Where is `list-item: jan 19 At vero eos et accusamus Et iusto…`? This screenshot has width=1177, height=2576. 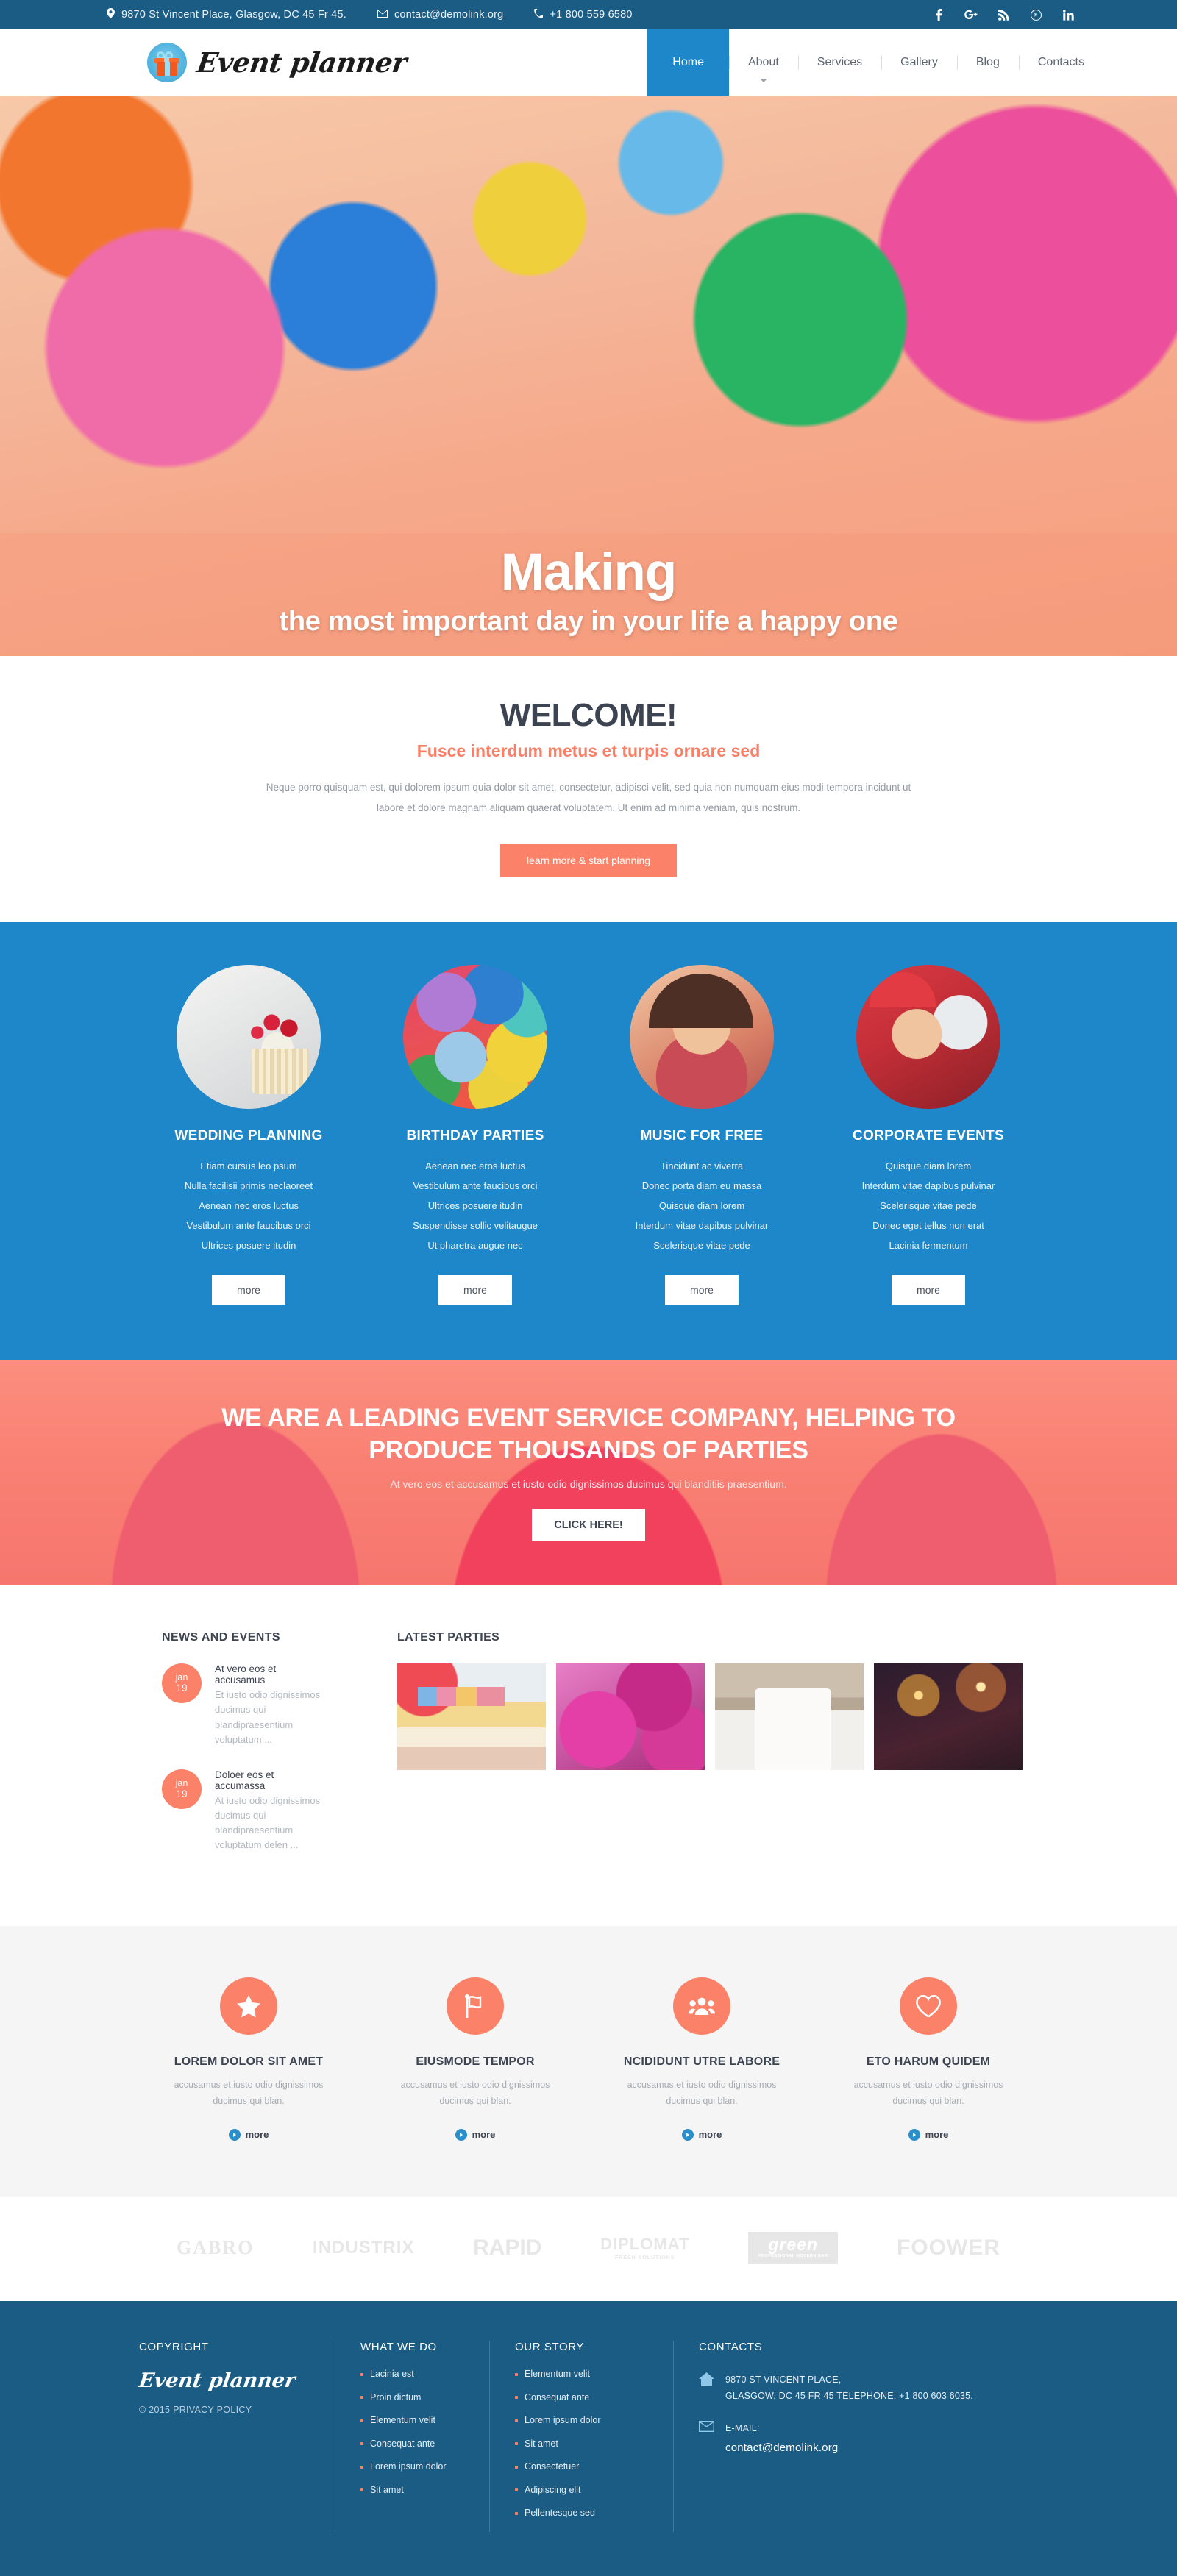
list-item: jan 19 At vero eos et accusamus Et iusto… is located at coordinates (244, 1705).